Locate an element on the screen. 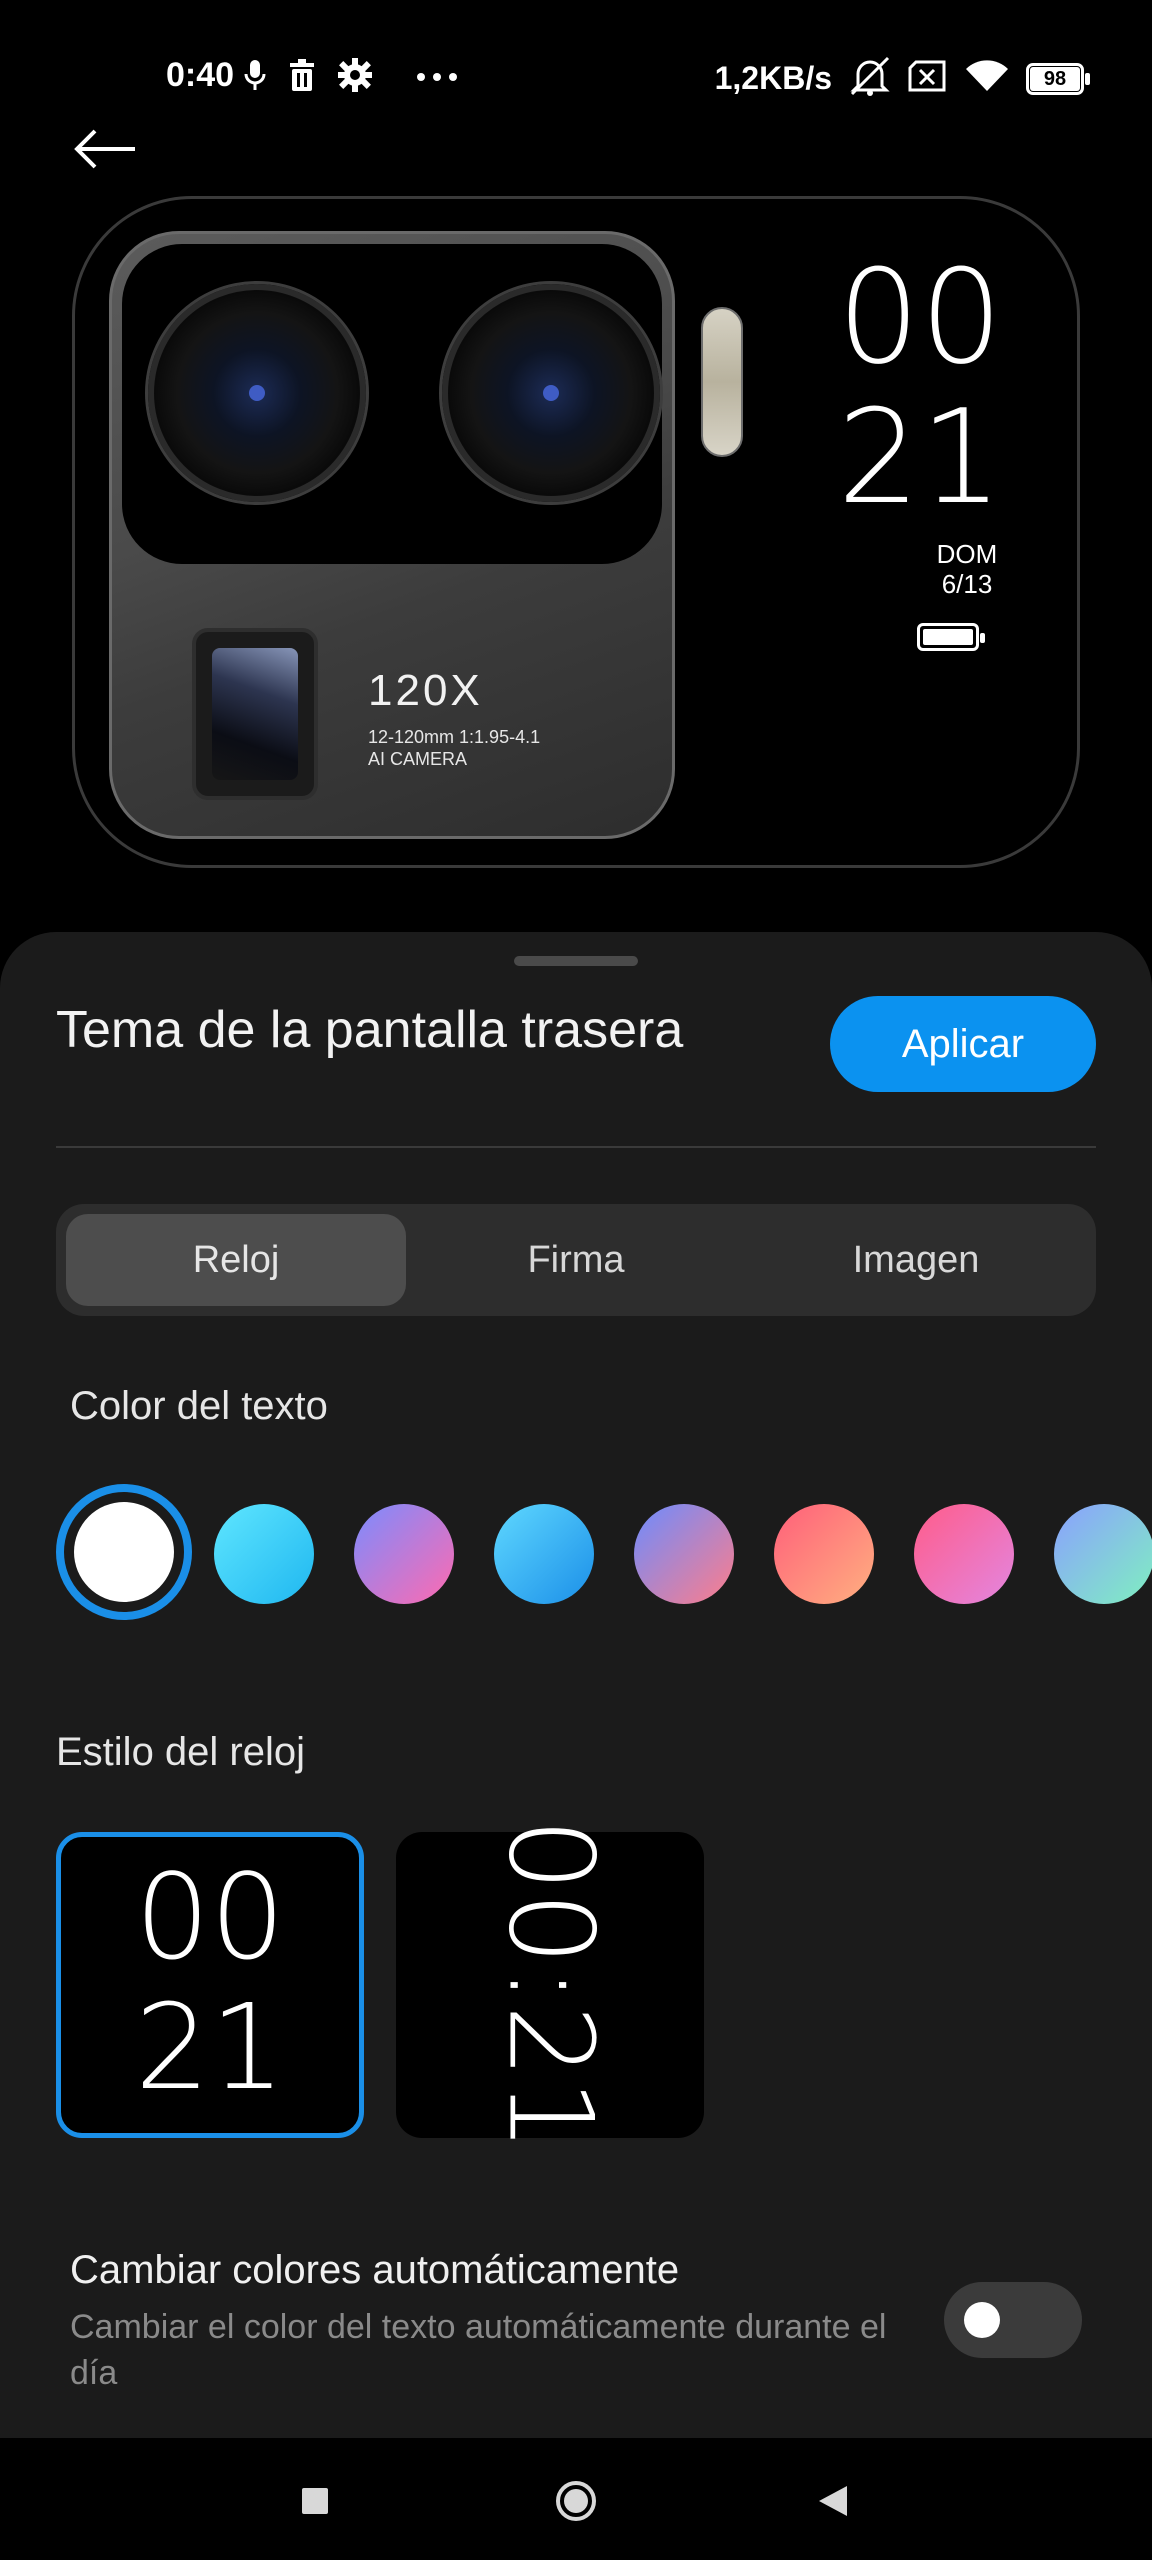 This screenshot has width=1152, height=2560. status-icons-left is located at coordinates (351, 77).